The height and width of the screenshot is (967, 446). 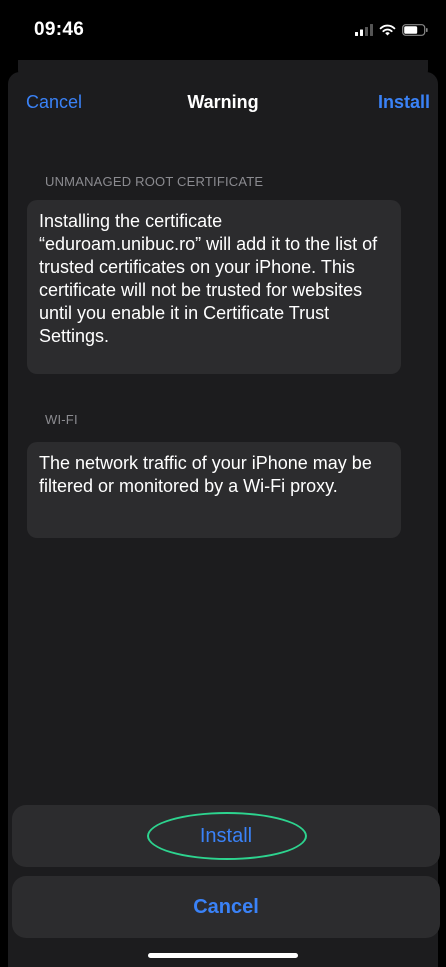 I want to click on section-header-root-certificate: UNMANAGED ROOT CERTIFICATE, so click(x=154, y=181).